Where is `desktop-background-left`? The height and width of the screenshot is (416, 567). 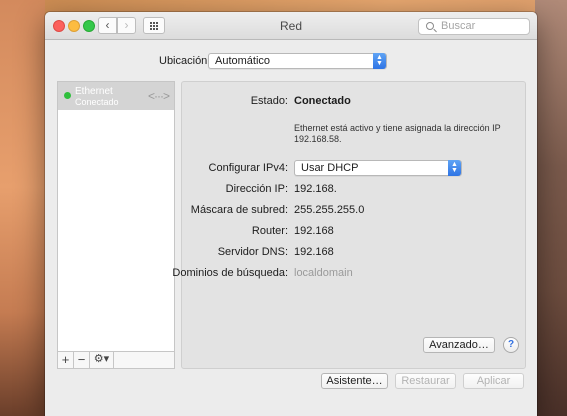
desktop-background-left is located at coordinates (22, 208).